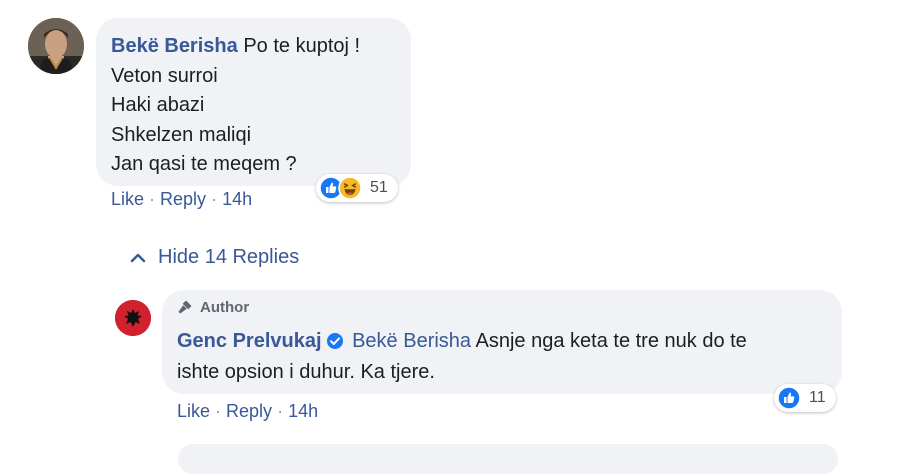 This screenshot has height=474, width=900. I want to click on hide-replies-label: Hide 14 Replies, so click(229, 257).